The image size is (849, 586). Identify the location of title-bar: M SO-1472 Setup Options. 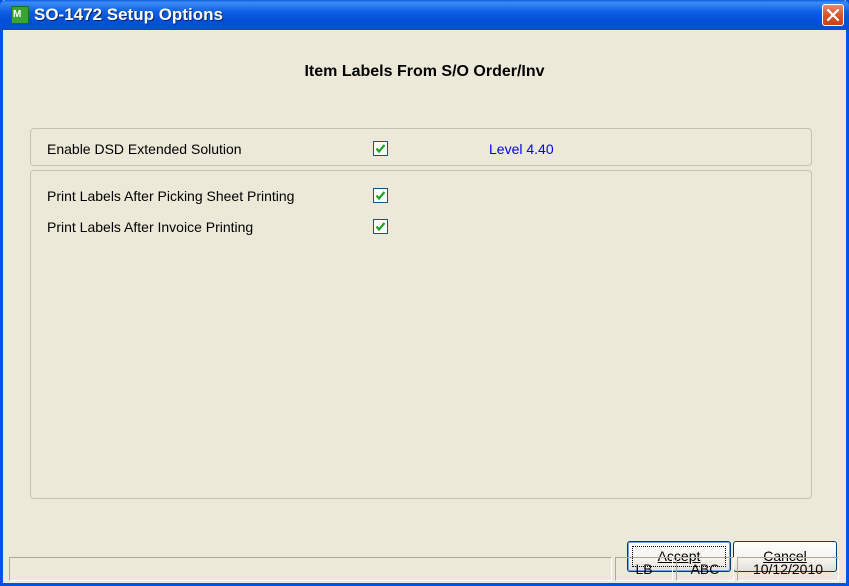
(424, 15).